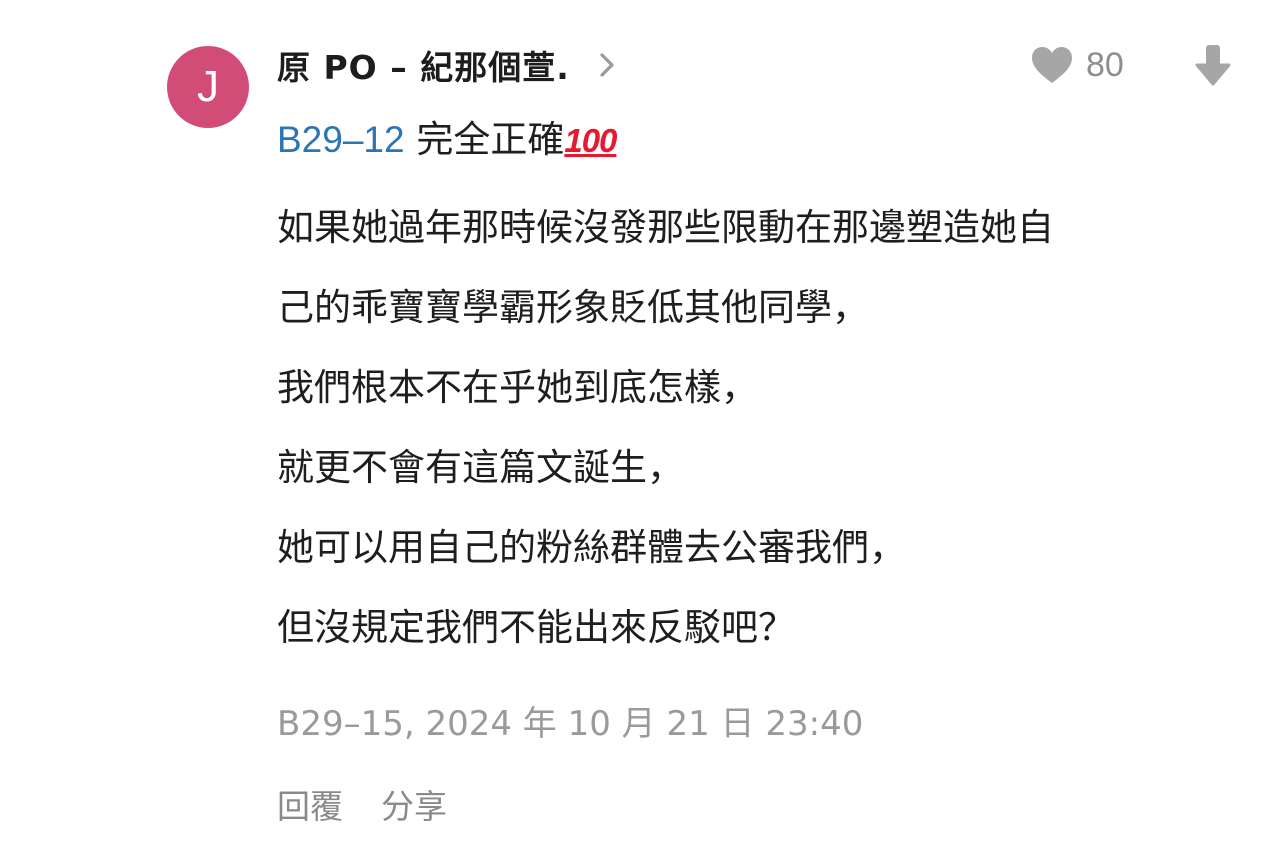  Describe the element at coordinates (484, 139) in the screenshot. I see `comment-text: 完全正確` at that location.